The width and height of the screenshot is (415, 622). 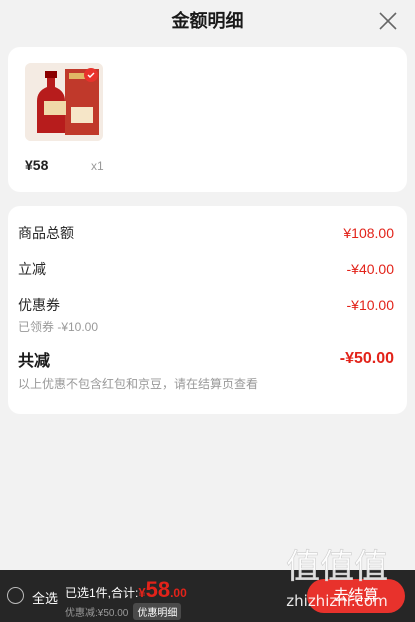 What do you see at coordinates (102, 593) in the screenshot?
I see `selected-count-text: 已选1件,合计:` at bounding box center [102, 593].